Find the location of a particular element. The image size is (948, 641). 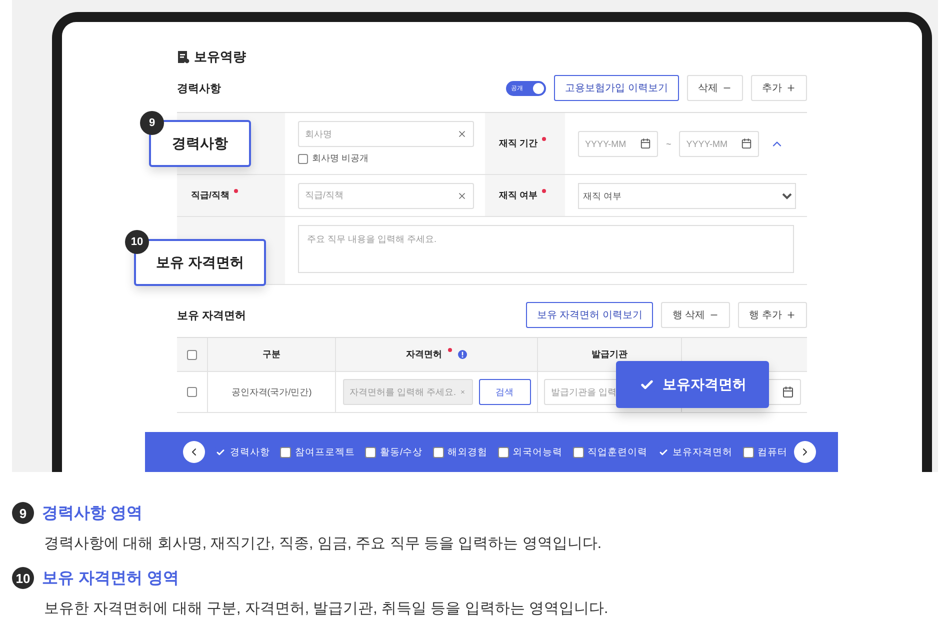

section-title: 보유역량 is located at coordinates (220, 57).